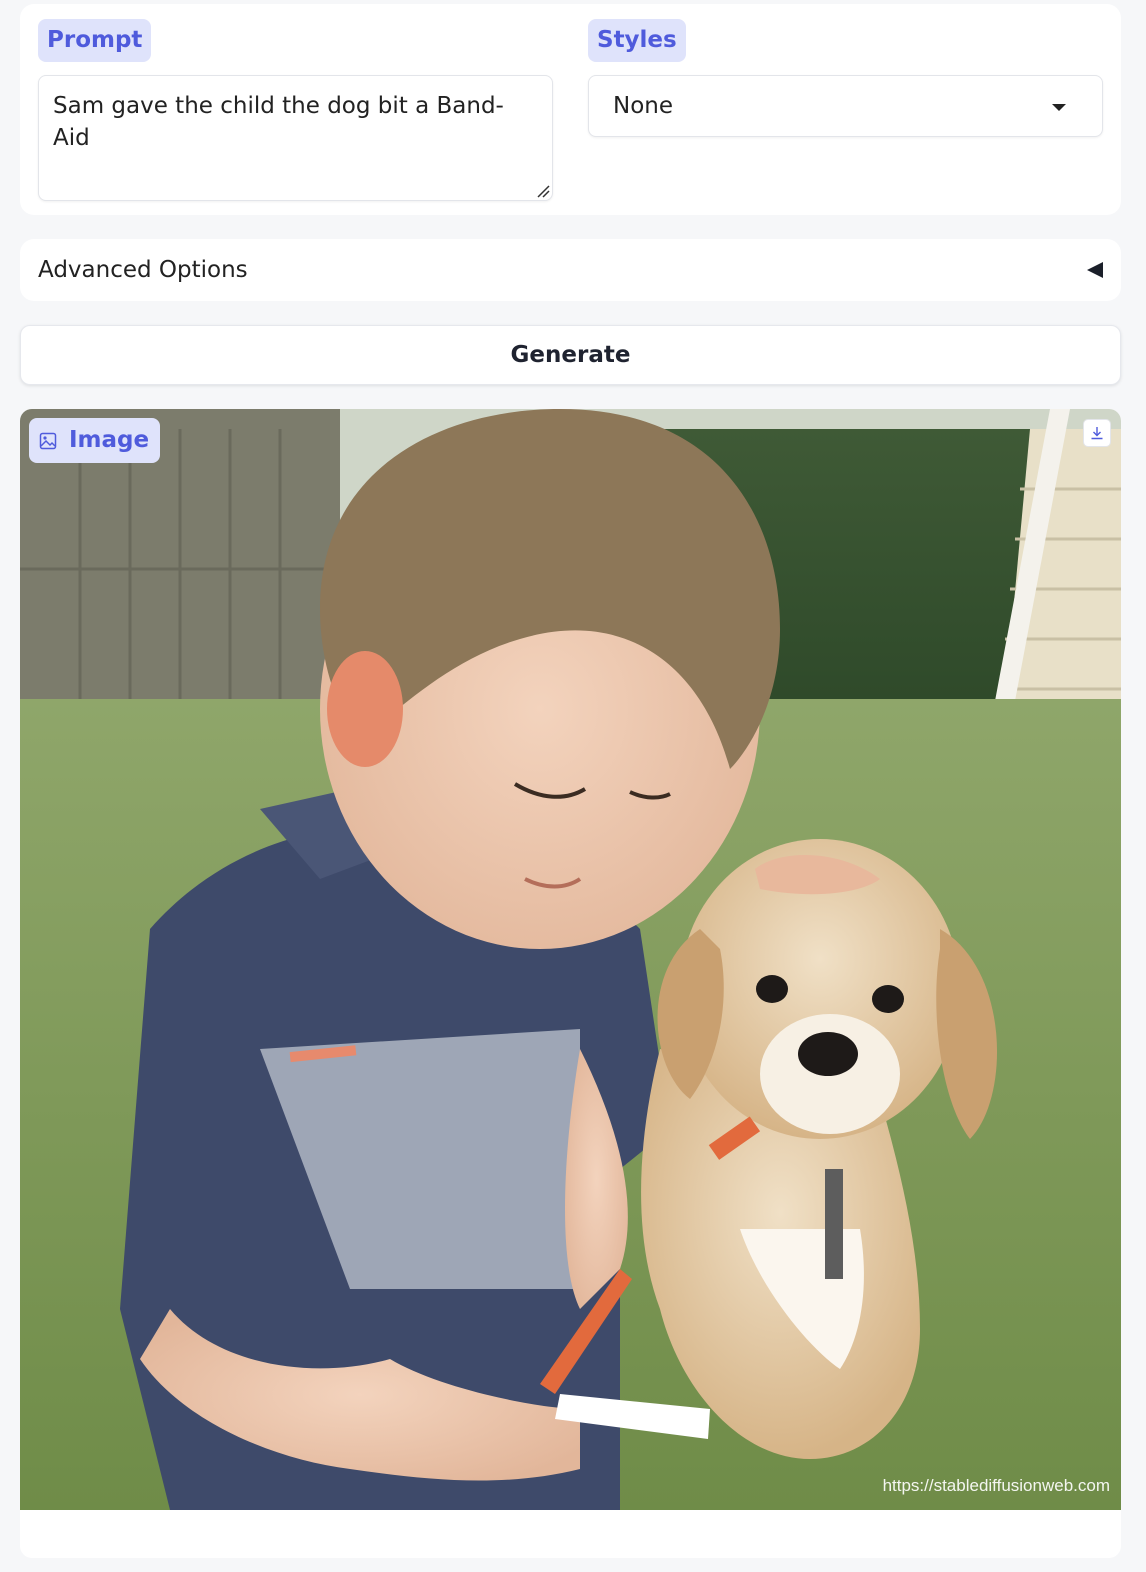 This screenshot has width=1146, height=1572. Describe the element at coordinates (643, 106) in the screenshot. I see `styles-selected-value: None` at that location.